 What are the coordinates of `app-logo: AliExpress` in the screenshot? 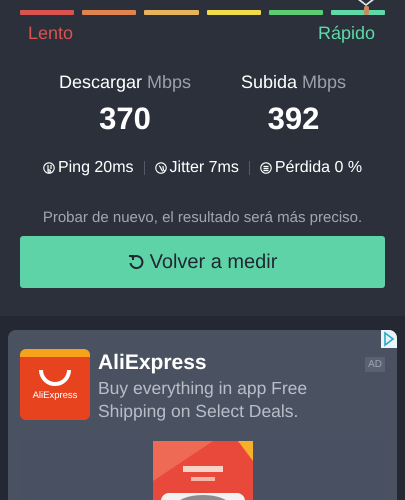 It's located at (55, 384).